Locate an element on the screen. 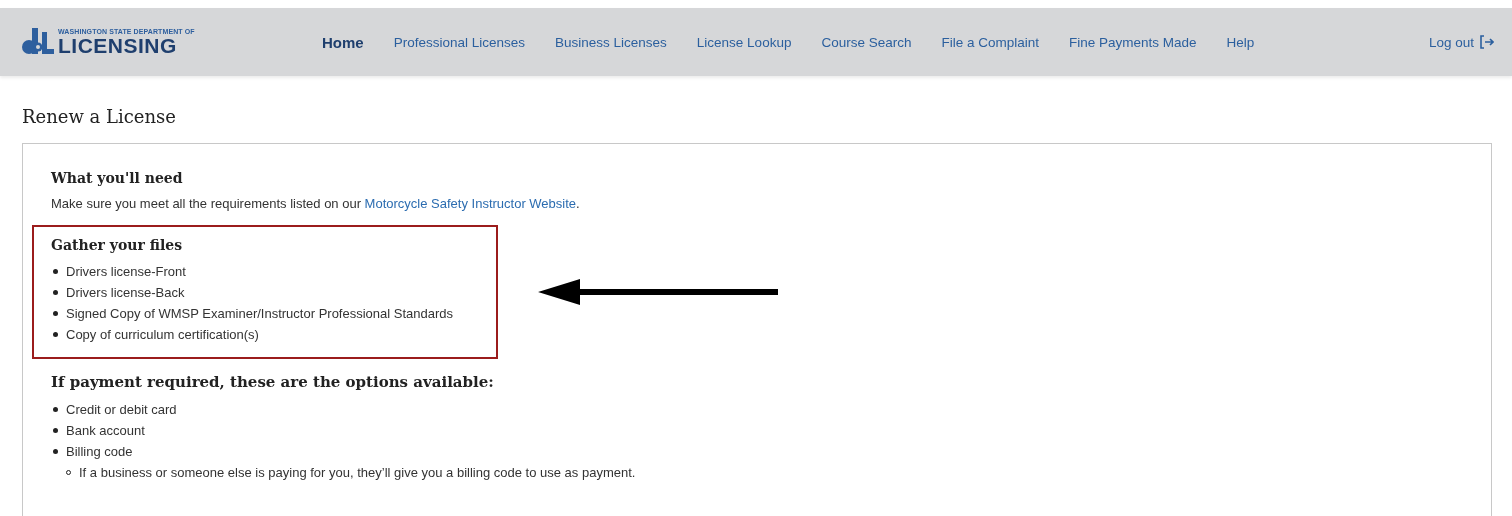  list-item-text: Copy of curriculum certification(s) is located at coordinates (162, 334).